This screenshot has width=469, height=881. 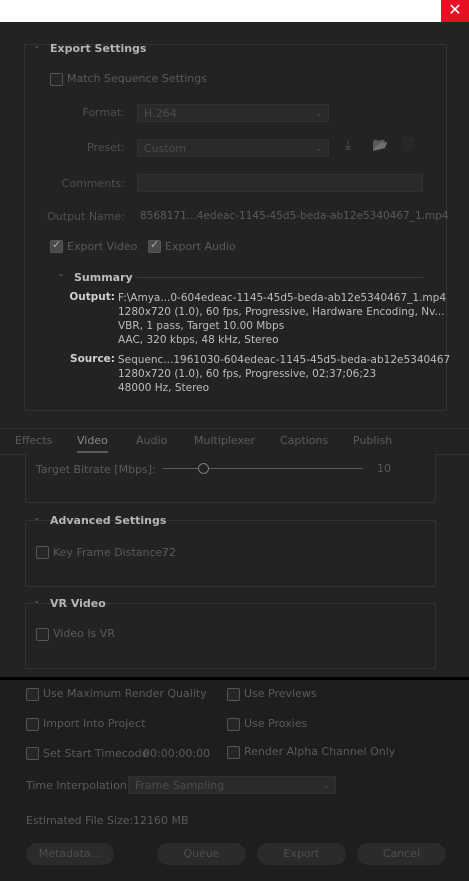 What do you see at coordinates (96, 469) in the screenshot?
I see `target-bitrate-label: Target Bitrate [Mbps]:` at bounding box center [96, 469].